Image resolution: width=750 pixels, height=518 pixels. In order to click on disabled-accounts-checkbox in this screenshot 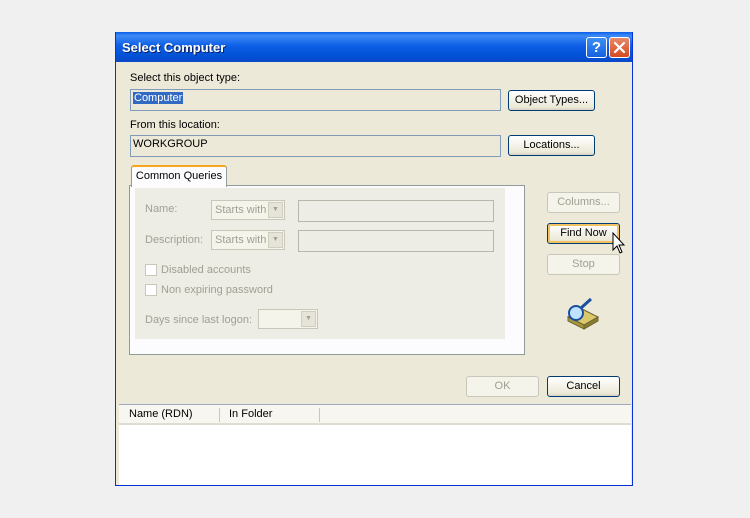, I will do `click(151, 270)`.